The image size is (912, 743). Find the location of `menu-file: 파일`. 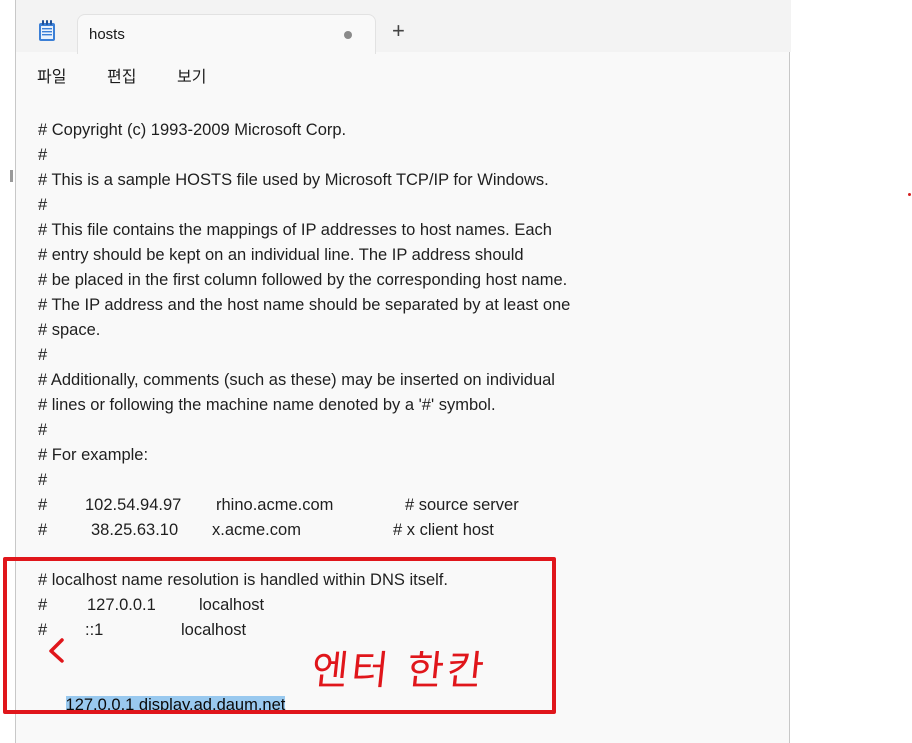

menu-file: 파일 is located at coordinates (51, 75).